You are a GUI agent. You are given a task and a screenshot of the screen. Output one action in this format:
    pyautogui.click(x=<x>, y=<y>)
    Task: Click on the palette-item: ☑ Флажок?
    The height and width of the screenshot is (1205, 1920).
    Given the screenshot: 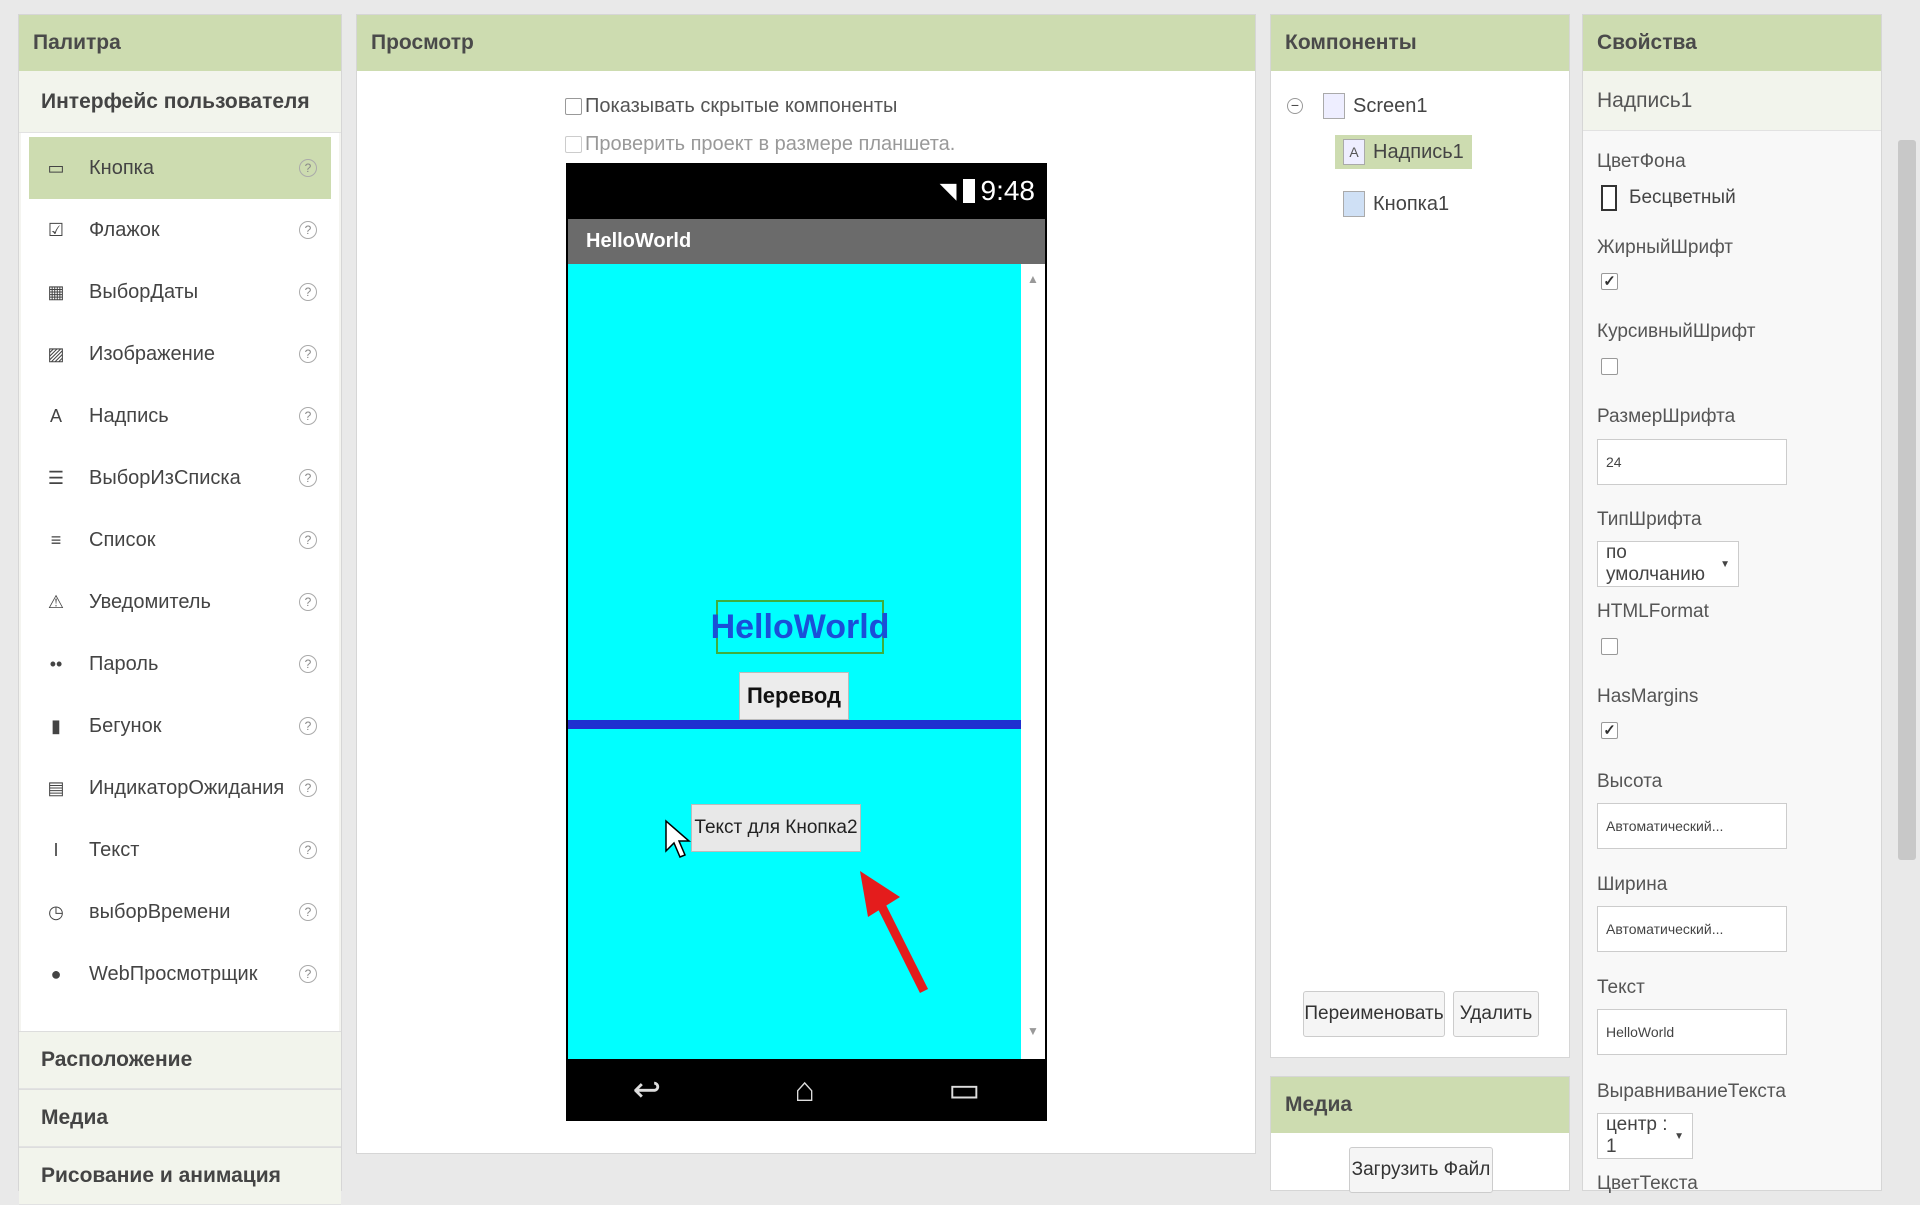 What is the action you would take?
    pyautogui.click(x=180, y=230)
    